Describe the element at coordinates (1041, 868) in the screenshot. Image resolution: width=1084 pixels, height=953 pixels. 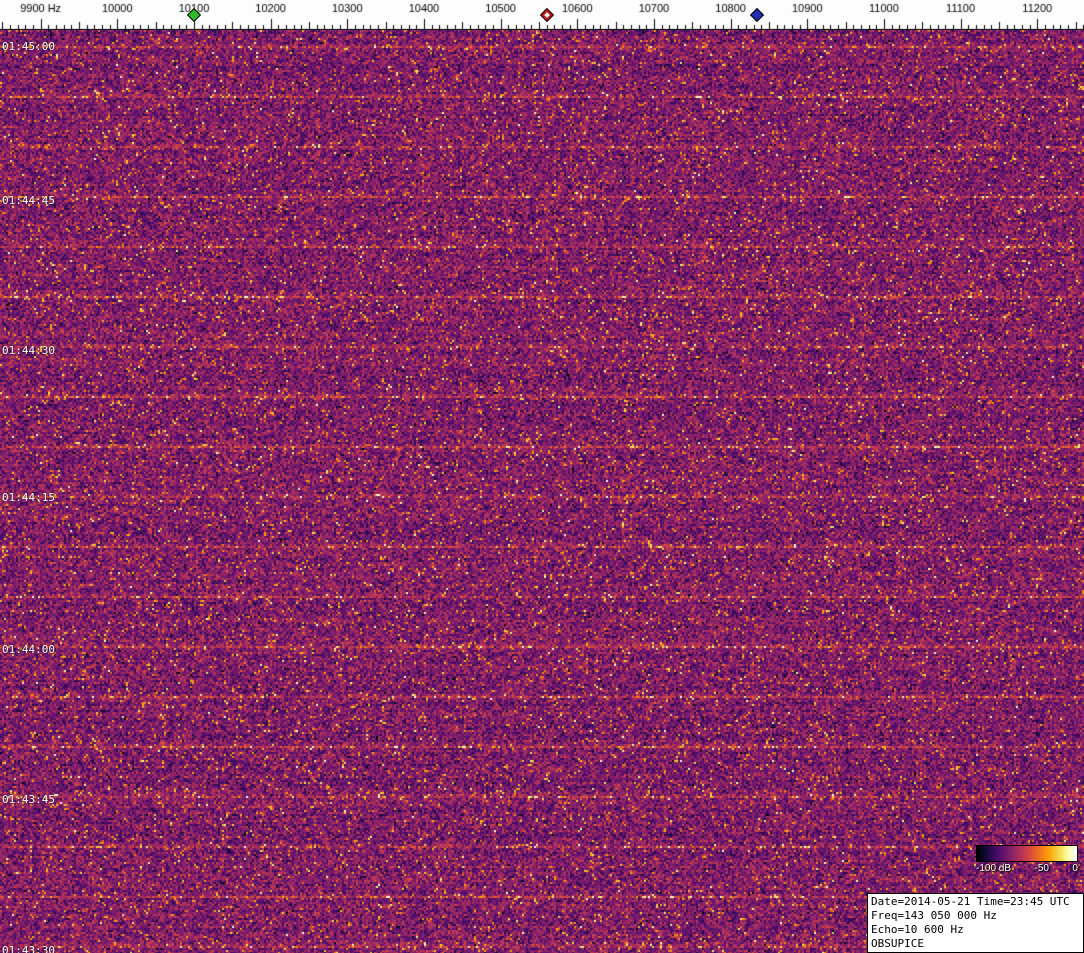
I see `legend-label-mid: -50` at that location.